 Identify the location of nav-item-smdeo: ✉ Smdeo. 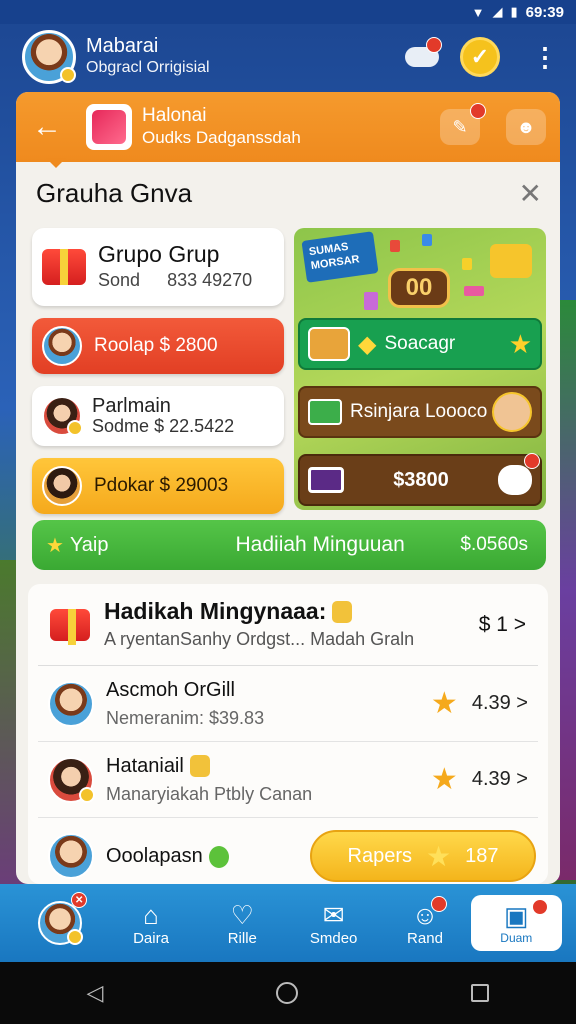
(333, 923).